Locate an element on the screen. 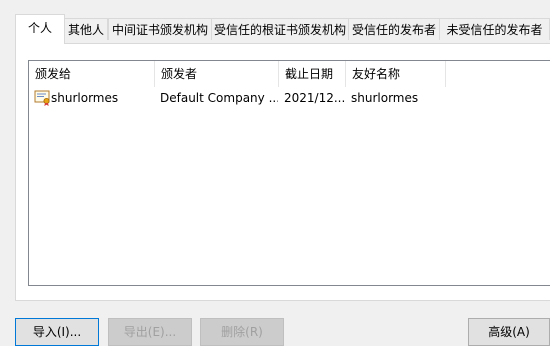  column-header-issued-by: 颁发者 is located at coordinates (217, 74).